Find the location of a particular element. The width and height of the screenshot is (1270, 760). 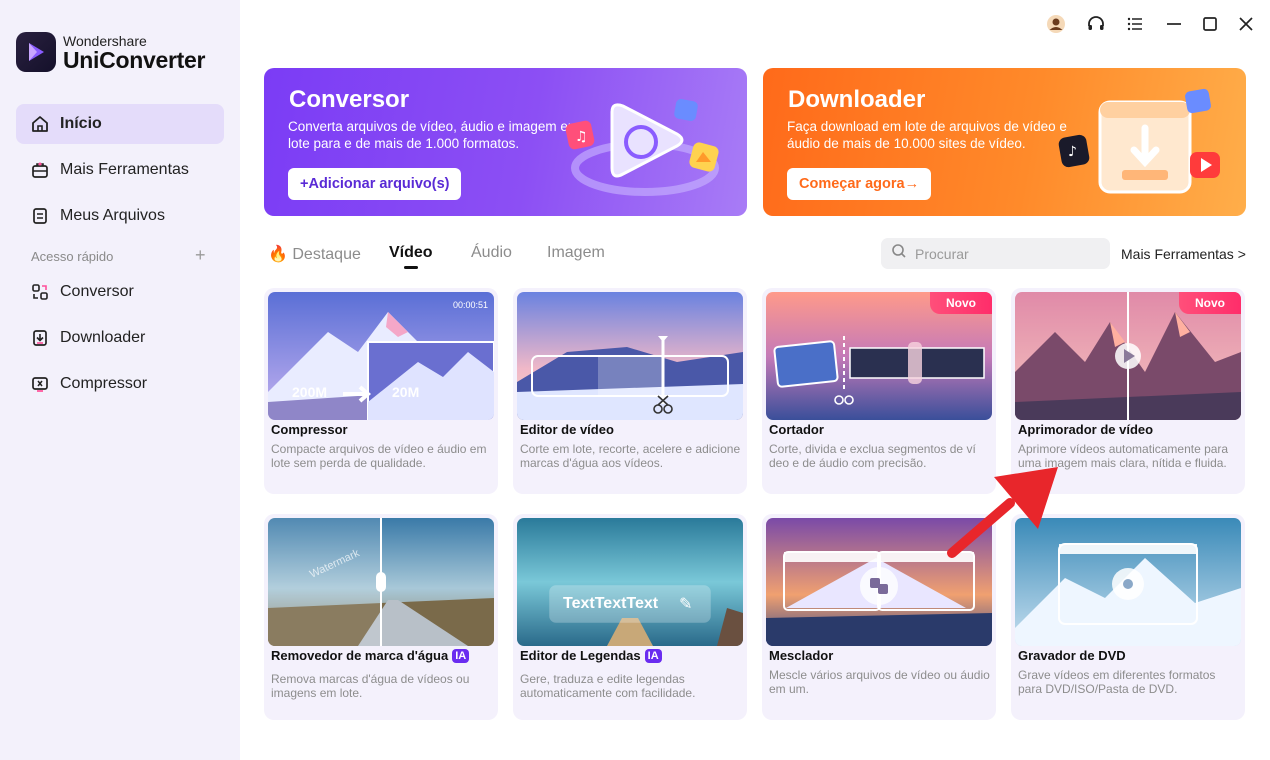

size-after: 20M is located at coordinates (406, 392).